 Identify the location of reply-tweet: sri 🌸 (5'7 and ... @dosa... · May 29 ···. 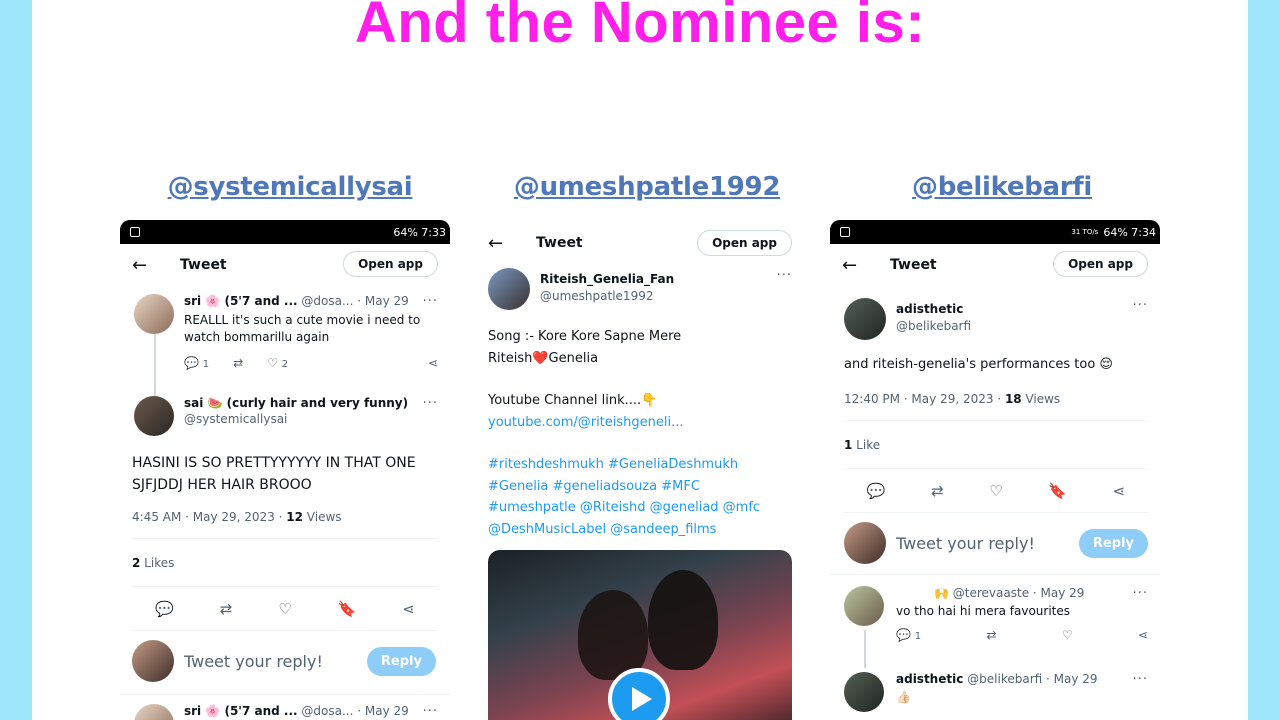
(286, 712).